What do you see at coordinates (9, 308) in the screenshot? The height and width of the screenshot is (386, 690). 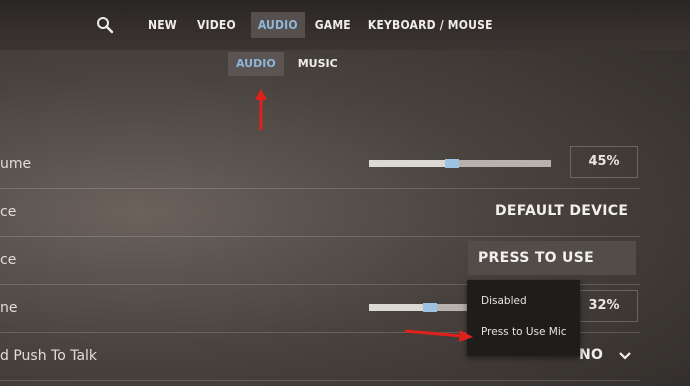 I see `setting-label: ne` at bounding box center [9, 308].